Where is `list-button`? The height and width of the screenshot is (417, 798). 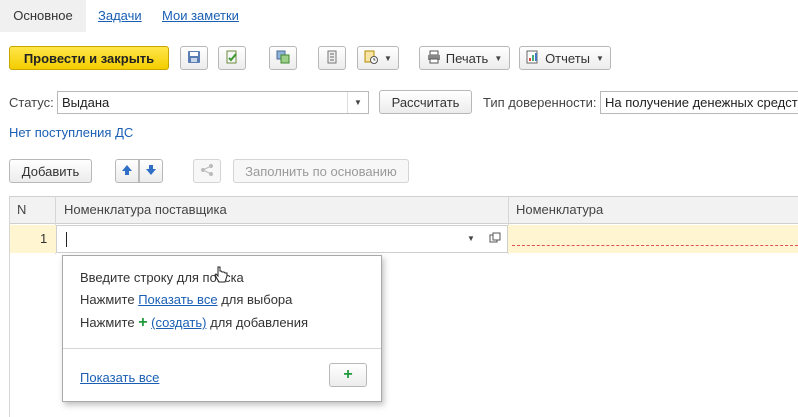
list-button is located at coordinates (332, 58).